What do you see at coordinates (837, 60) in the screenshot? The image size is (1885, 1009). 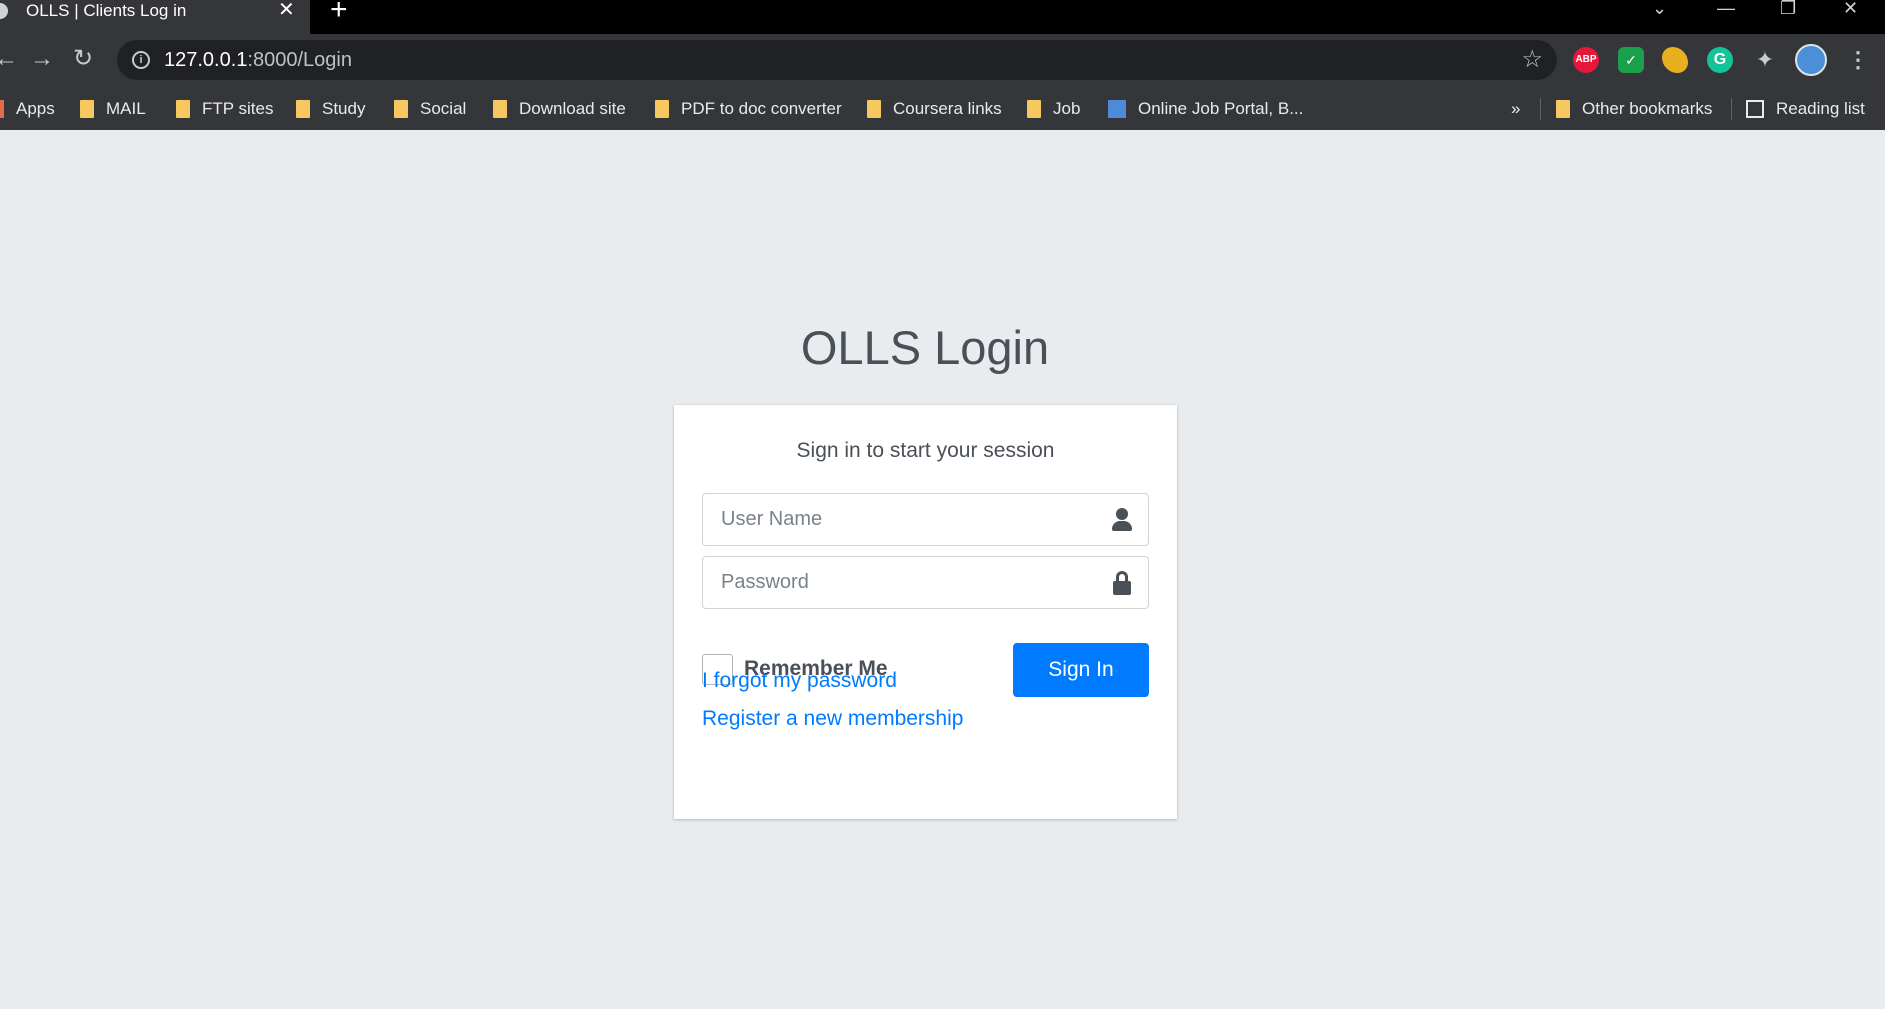 I see `address-bar: i 127.0.0.1:8000/Login ☆` at bounding box center [837, 60].